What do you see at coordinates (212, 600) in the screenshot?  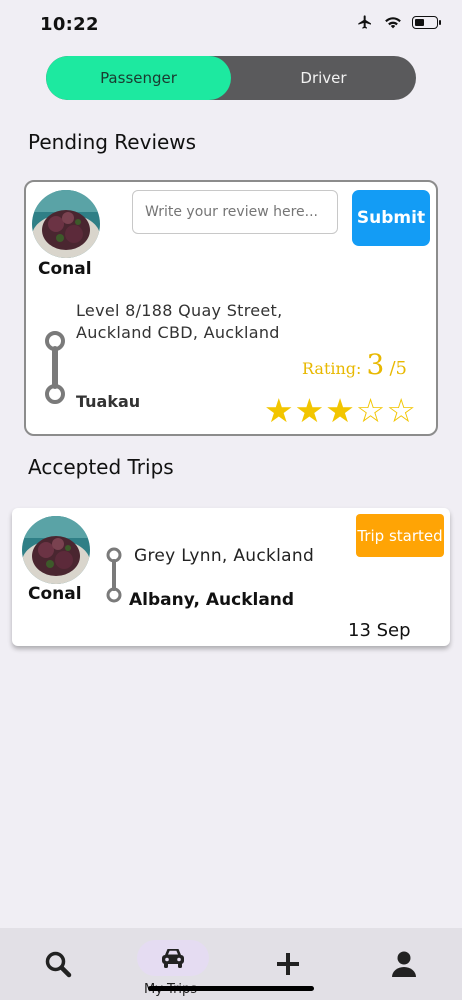 I see `trip-dropoff: Albany, Auckland` at bounding box center [212, 600].